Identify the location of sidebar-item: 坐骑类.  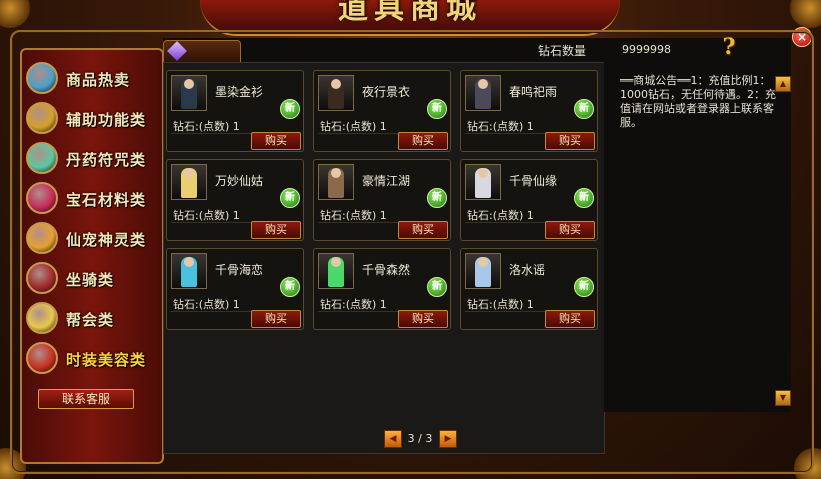
(91, 278).